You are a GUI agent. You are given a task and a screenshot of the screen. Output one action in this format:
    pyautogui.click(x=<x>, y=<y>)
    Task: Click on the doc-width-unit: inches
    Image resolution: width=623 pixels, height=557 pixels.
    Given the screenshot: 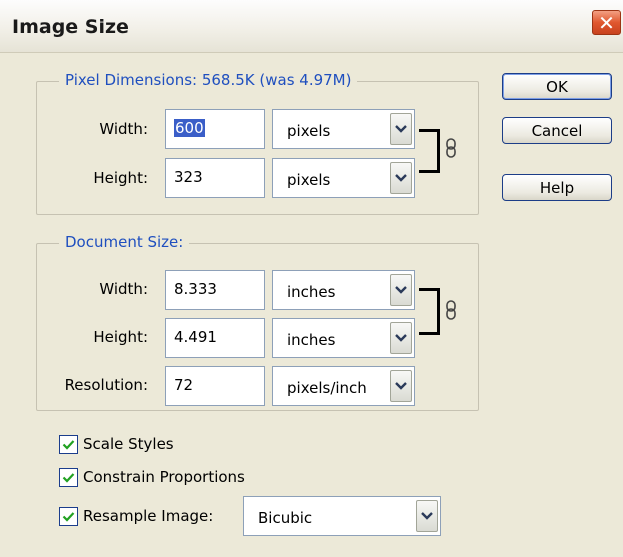 What is the action you would take?
    pyautogui.click(x=311, y=292)
    